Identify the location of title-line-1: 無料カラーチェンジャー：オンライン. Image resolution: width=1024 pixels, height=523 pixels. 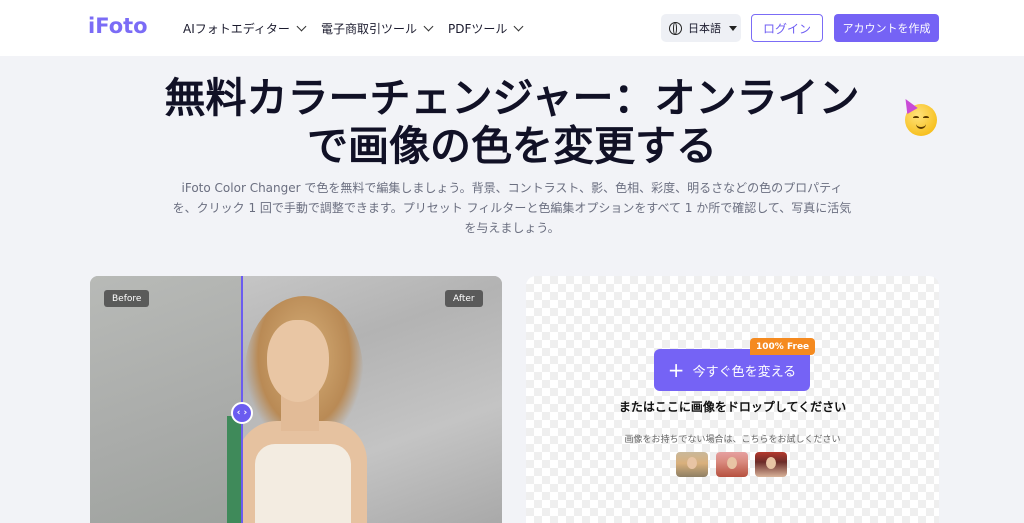
(512, 98).